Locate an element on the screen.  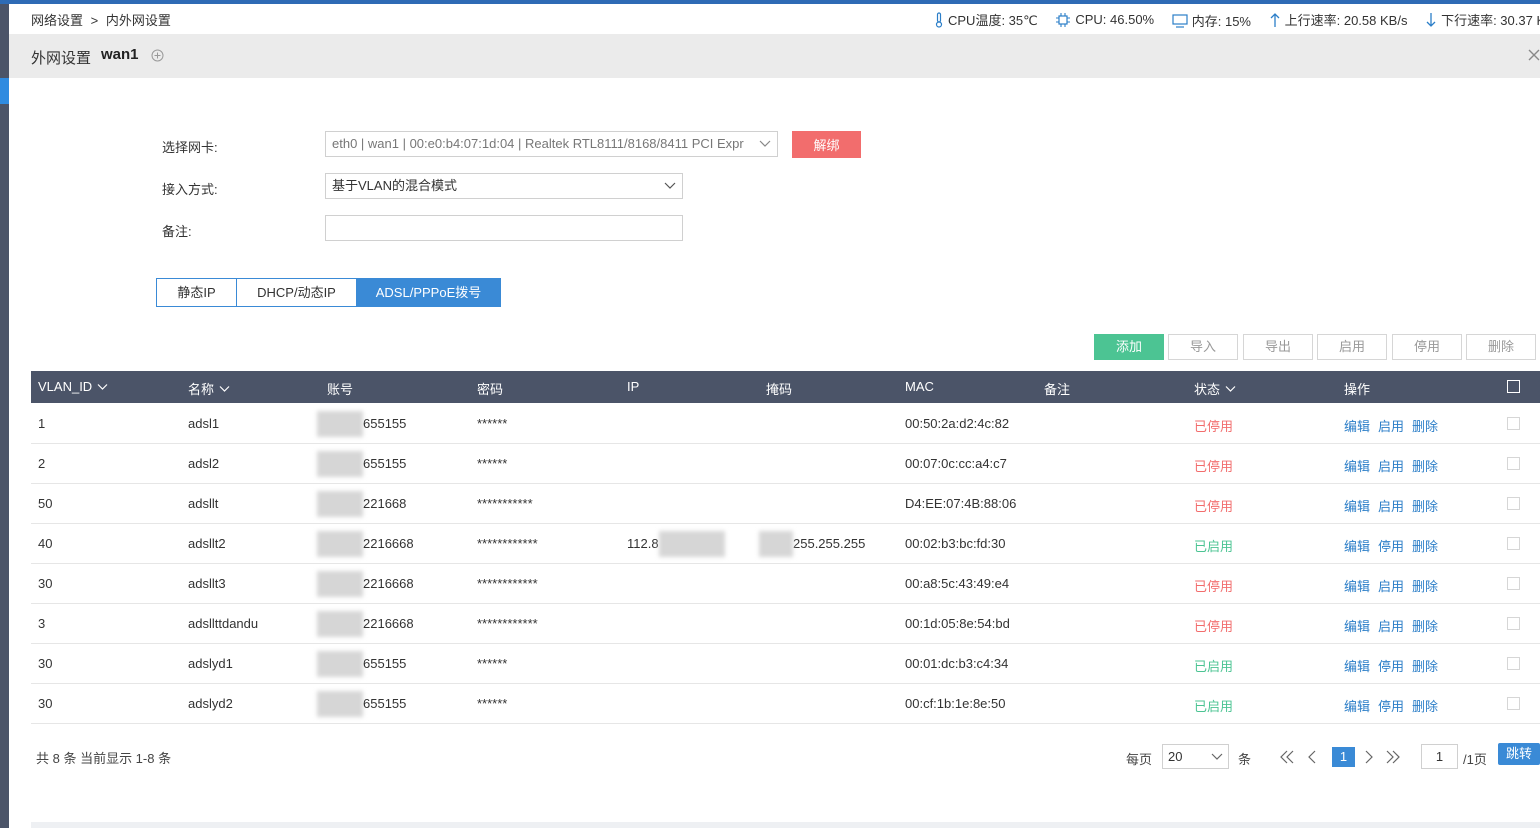
arrow-down-icon is located at coordinates (1431, 19).